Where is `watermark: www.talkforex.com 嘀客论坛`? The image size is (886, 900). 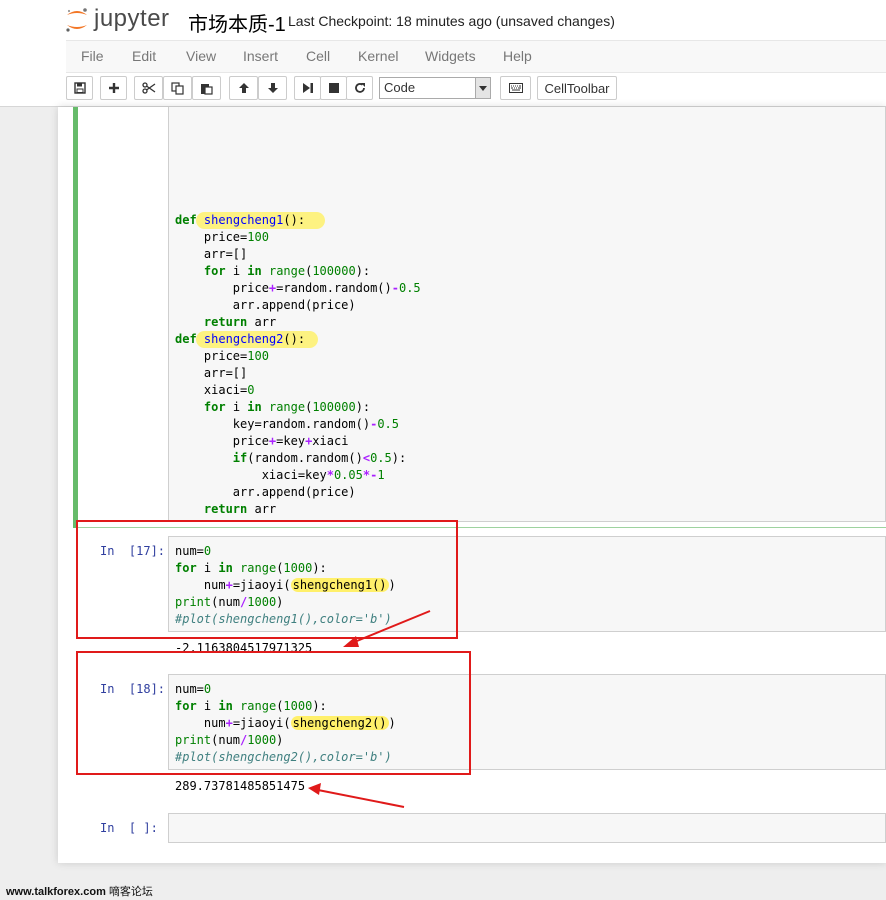
watermark: www.talkforex.com 嘀客论坛 is located at coordinates (79, 891).